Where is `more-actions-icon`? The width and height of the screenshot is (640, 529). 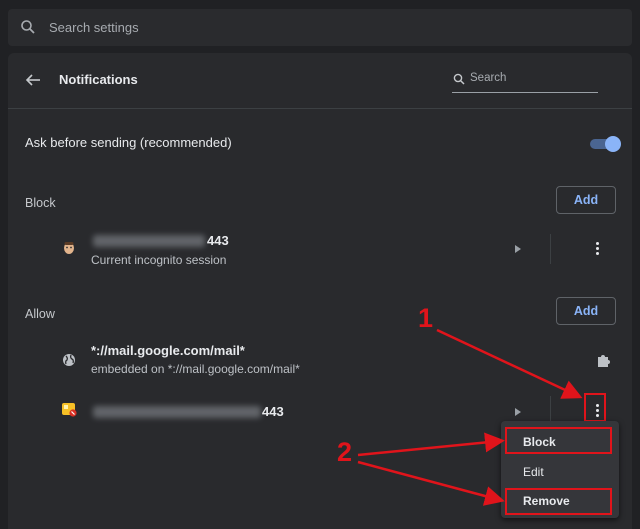 more-actions-icon is located at coordinates (597, 248).